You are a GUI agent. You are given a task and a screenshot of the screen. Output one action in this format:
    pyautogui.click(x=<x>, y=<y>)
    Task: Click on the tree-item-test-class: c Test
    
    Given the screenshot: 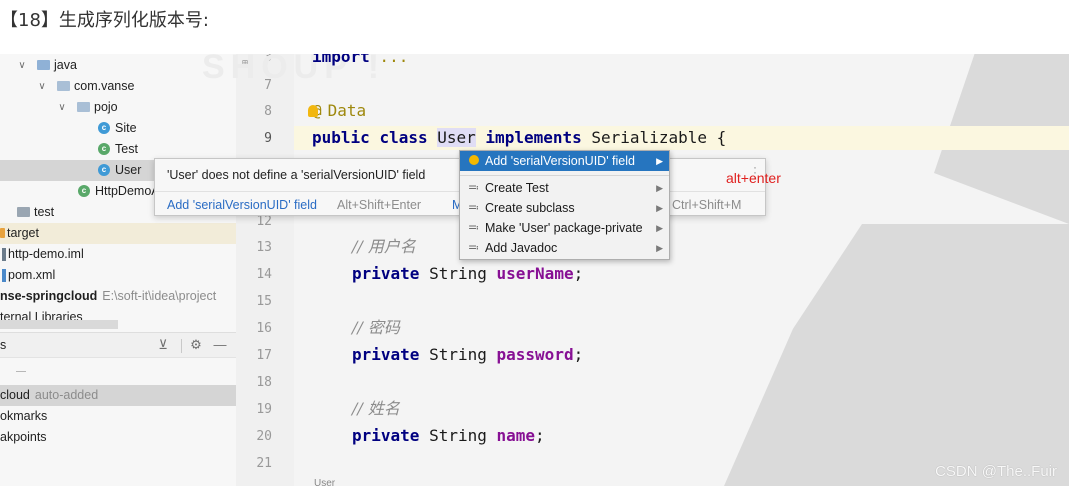 What is the action you would take?
    pyautogui.click(x=118, y=149)
    